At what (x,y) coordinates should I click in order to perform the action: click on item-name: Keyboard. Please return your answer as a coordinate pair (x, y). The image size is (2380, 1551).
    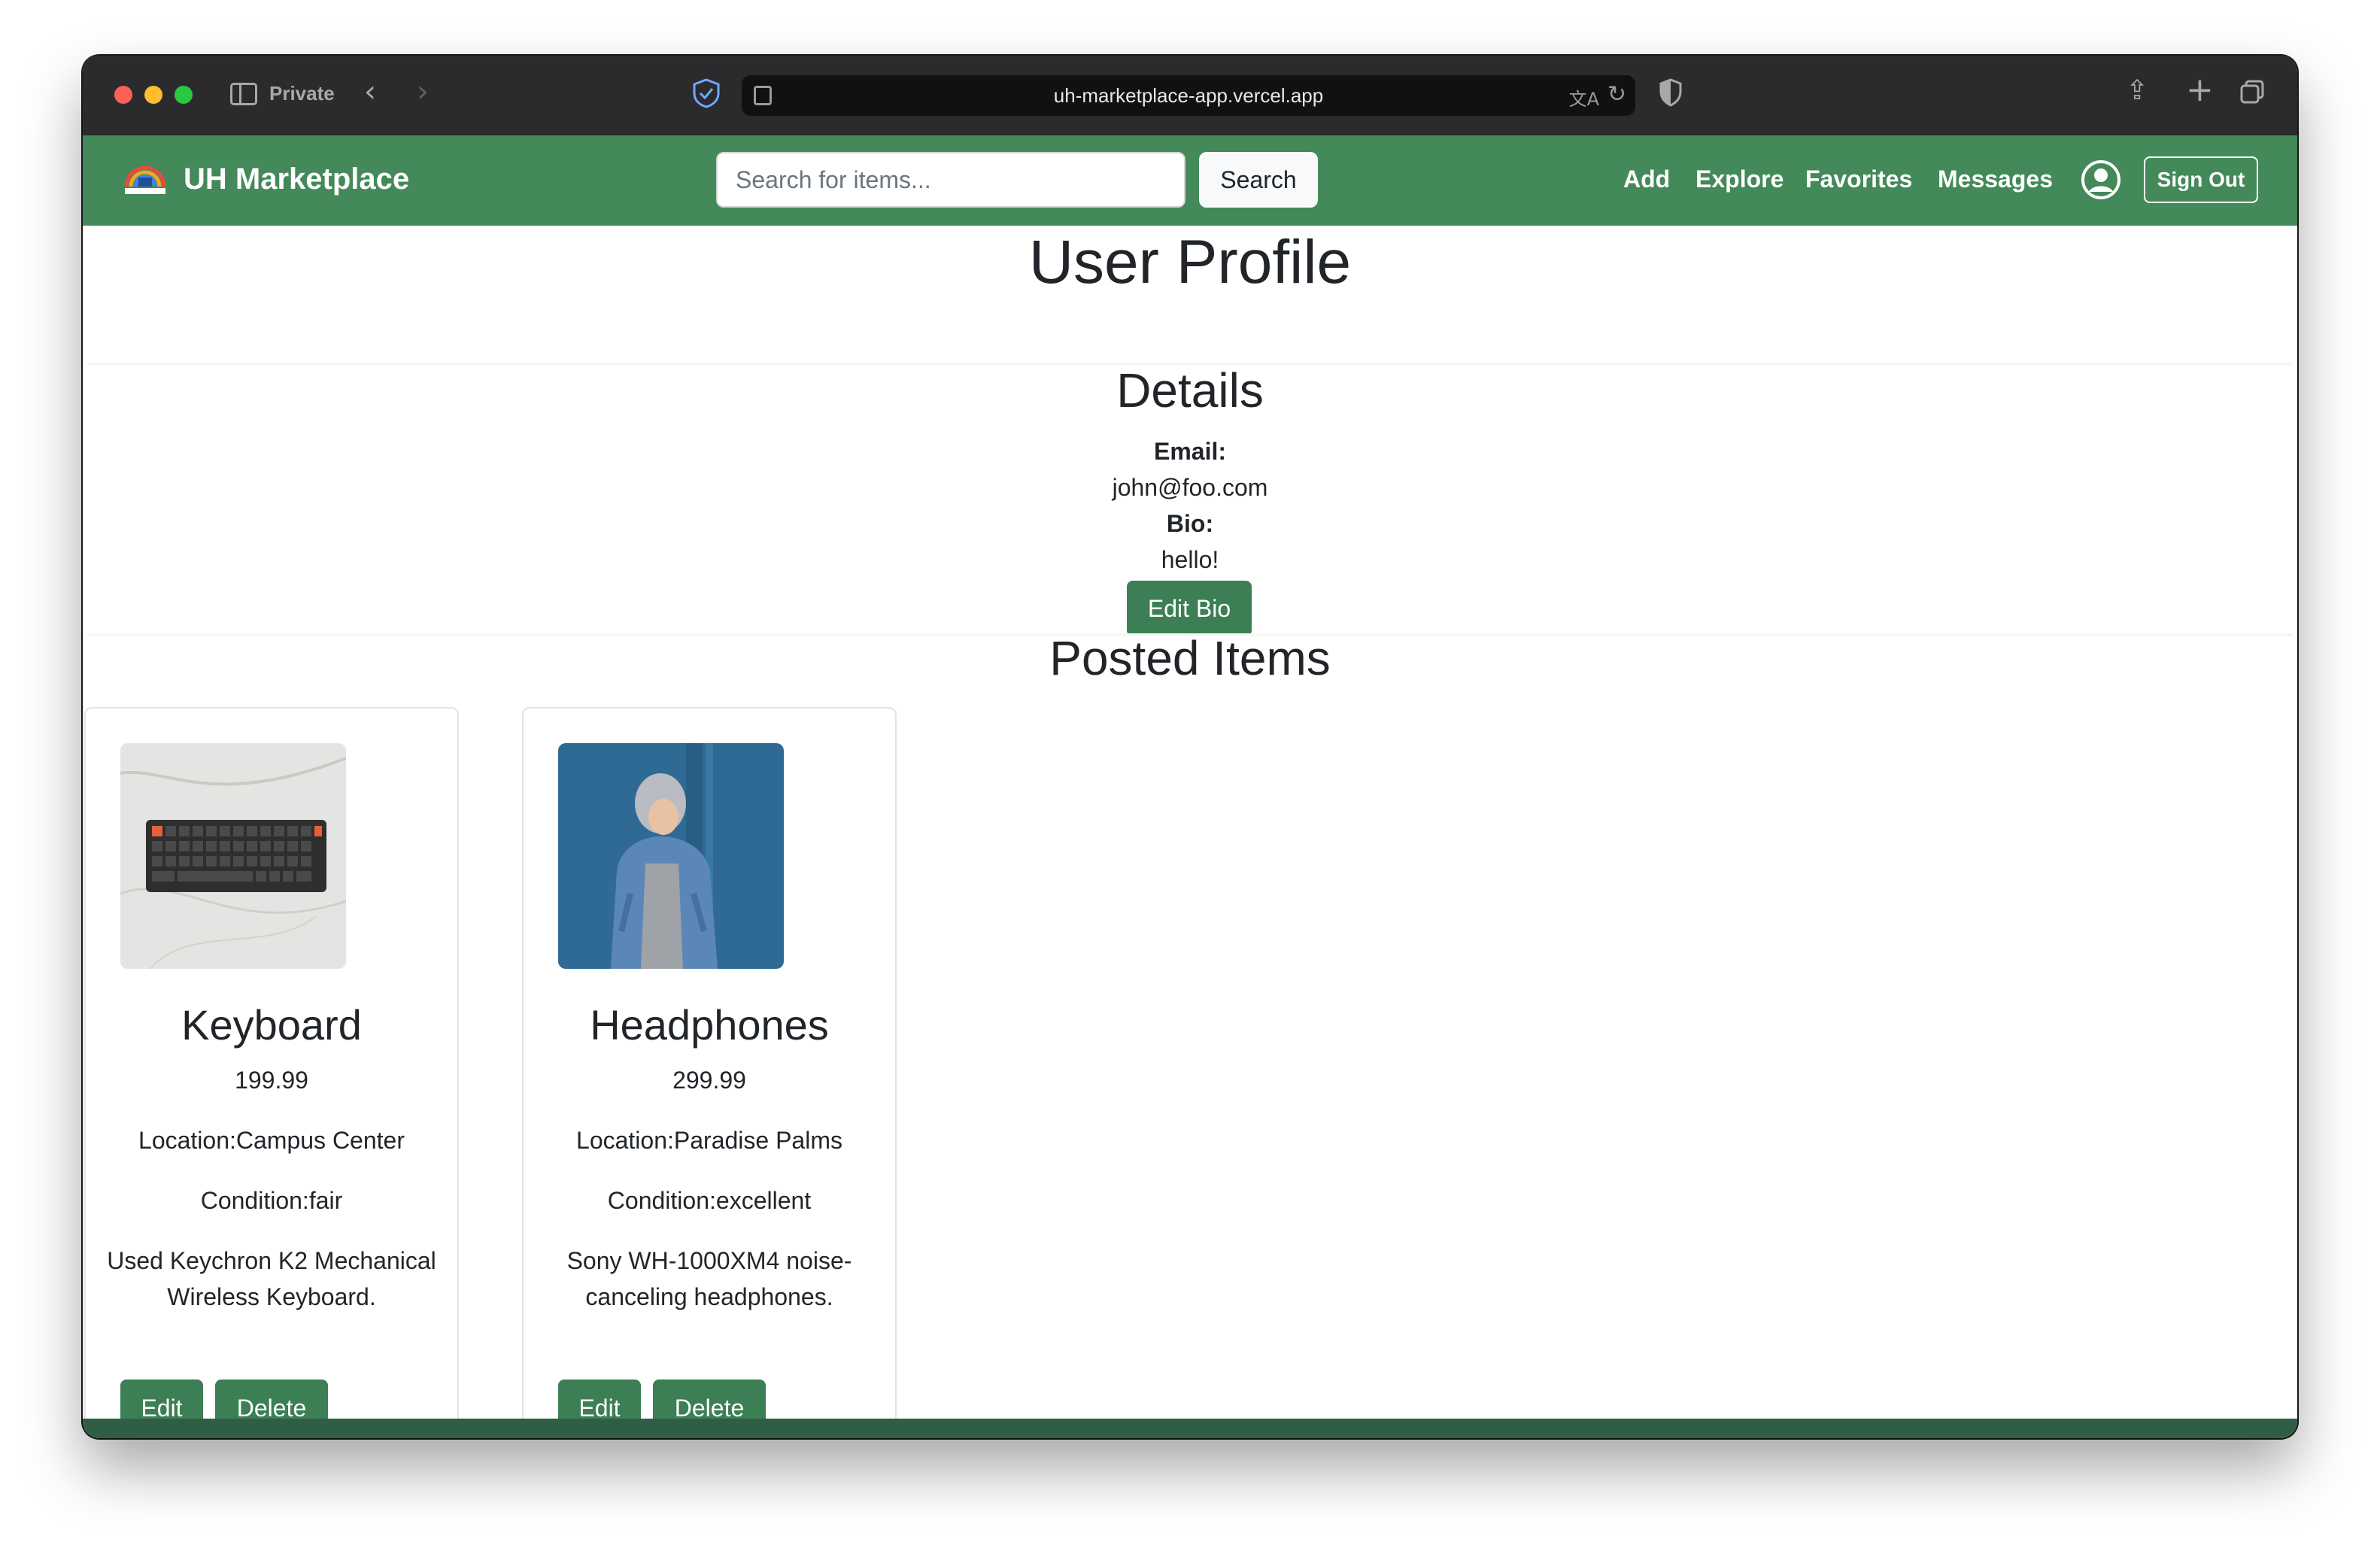
    Looking at the image, I should click on (271, 1025).